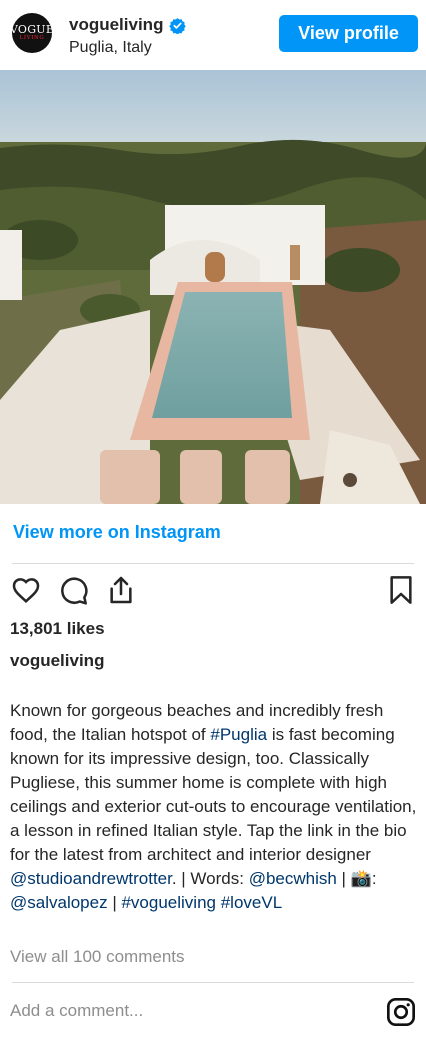 This screenshot has height=1038, width=426. I want to click on account-info: vogueliving Puglia, Italy, so click(128, 36).